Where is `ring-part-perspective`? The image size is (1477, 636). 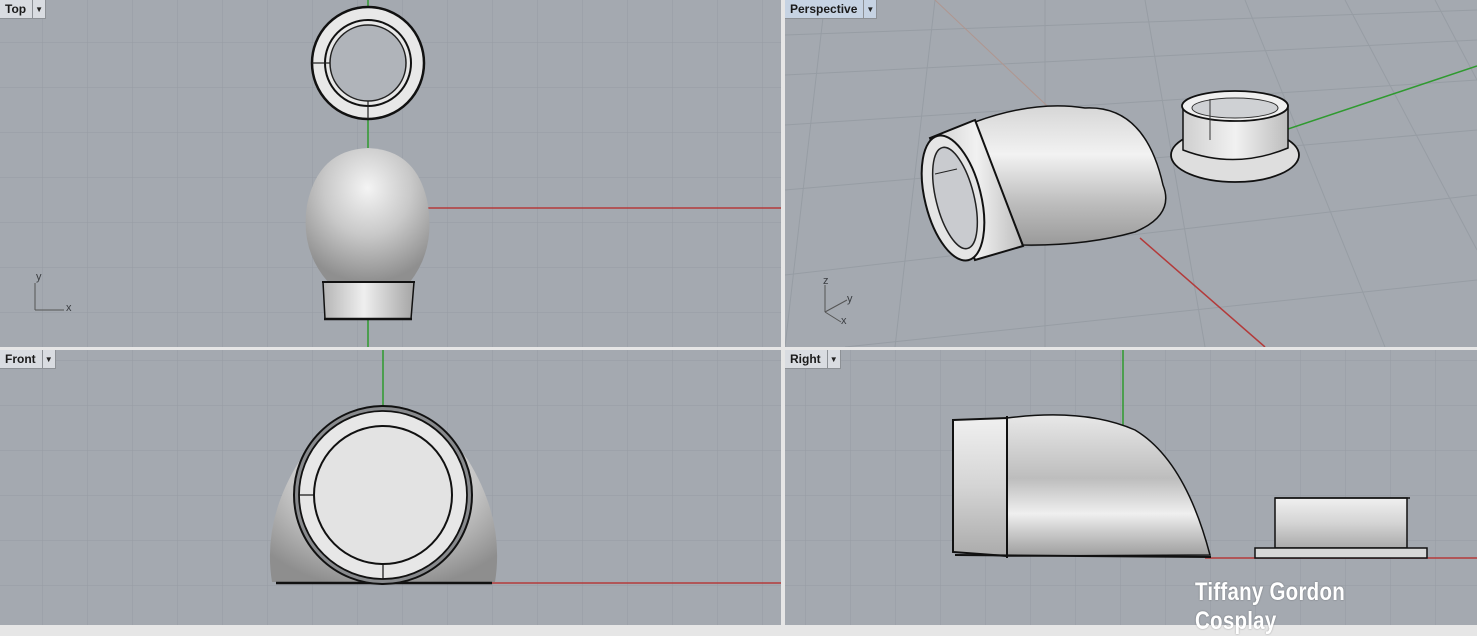 ring-part-perspective is located at coordinates (1235, 136).